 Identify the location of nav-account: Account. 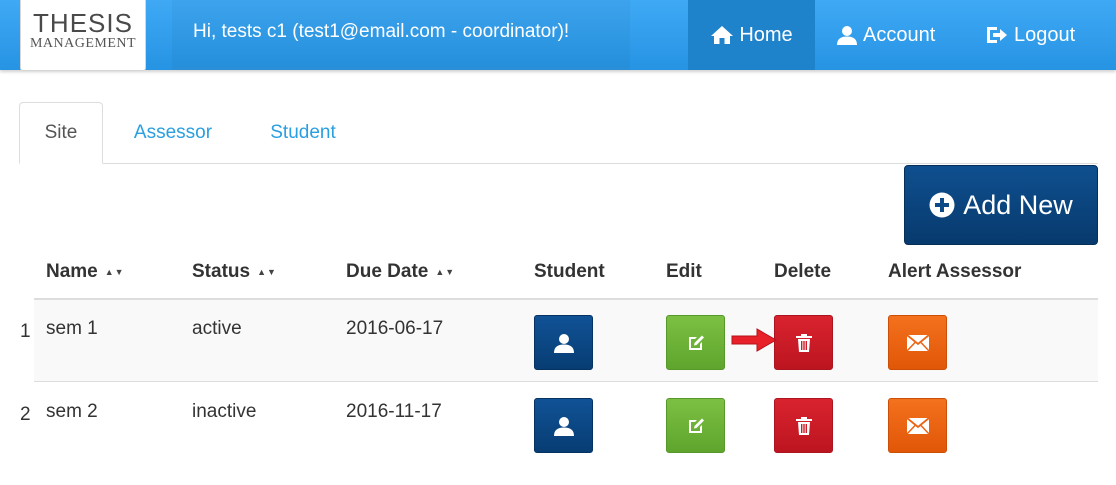
(891, 35).